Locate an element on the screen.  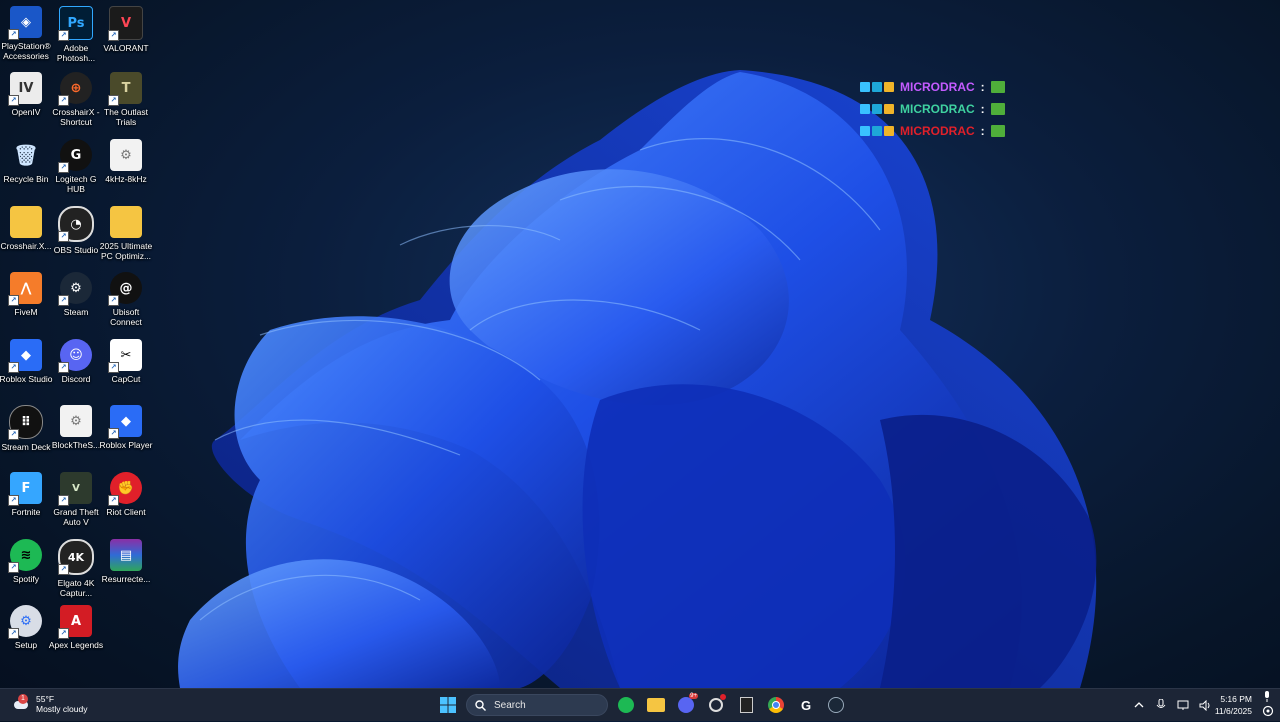
desktop-icon-spotify: ≋ ↗ Spotify is located at coordinates (26, 572).